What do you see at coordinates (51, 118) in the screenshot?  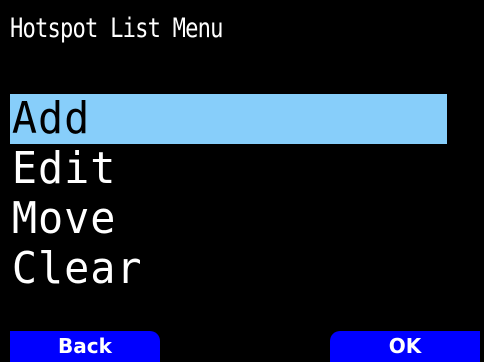 I see `menu-item-label: Add` at bounding box center [51, 118].